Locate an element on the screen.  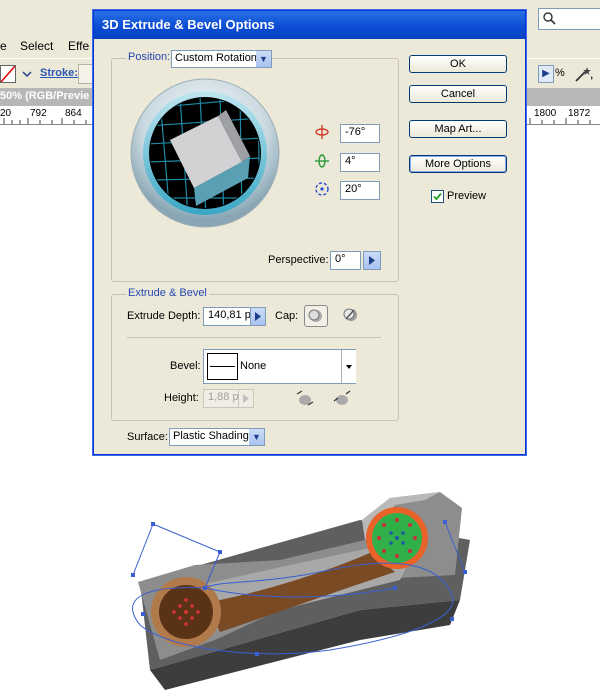
height-field: 1,88 p is located at coordinates (221, 398).